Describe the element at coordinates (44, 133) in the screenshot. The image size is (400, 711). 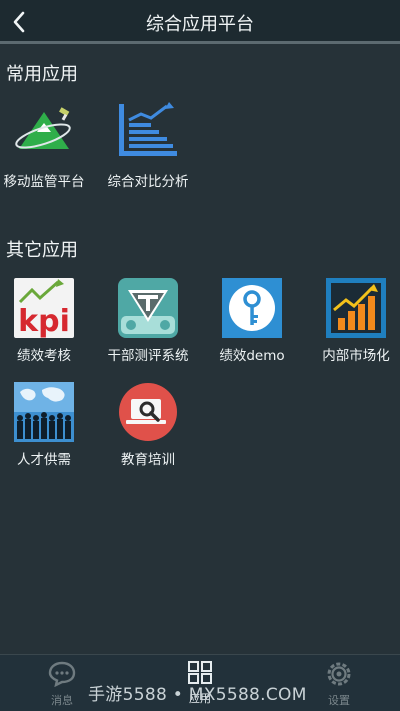
I see `mountain-satellite-icon` at that location.